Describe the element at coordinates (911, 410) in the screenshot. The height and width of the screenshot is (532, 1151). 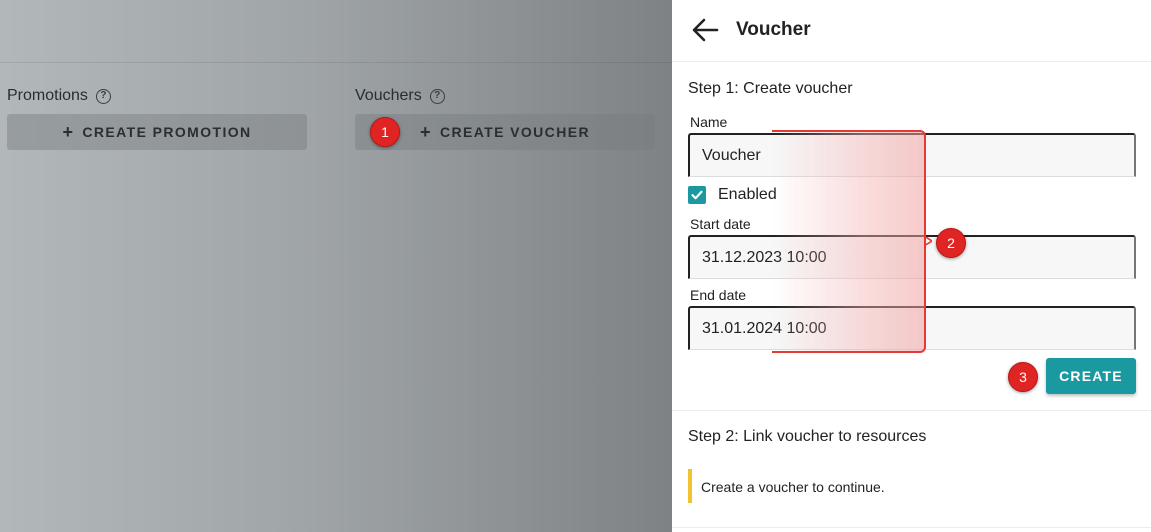
I see `section-divider` at that location.